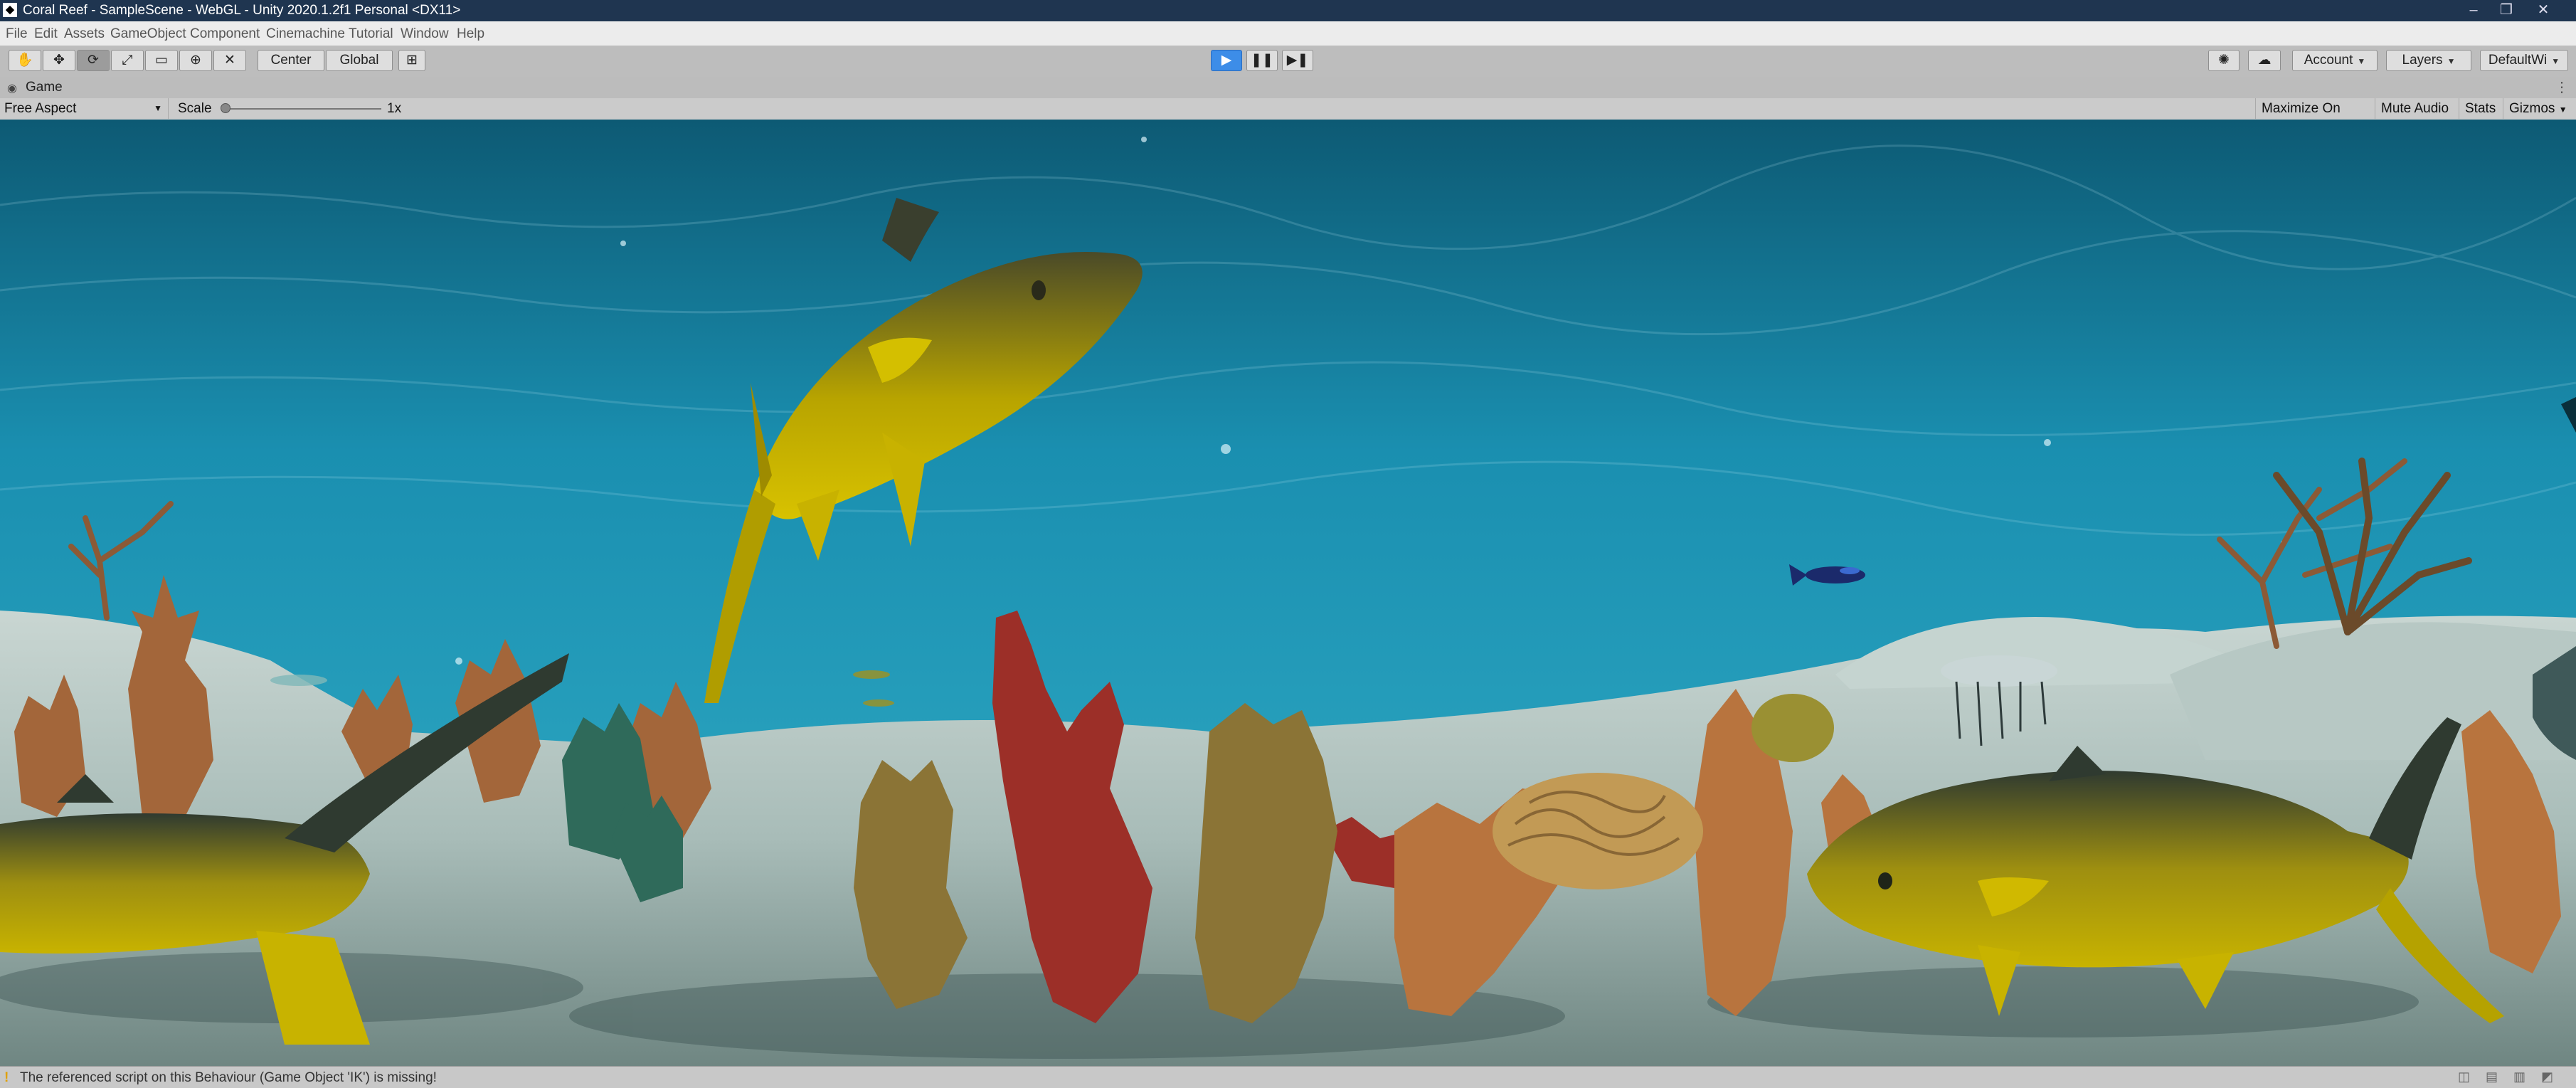  What do you see at coordinates (93, 60) in the screenshot?
I see `rotate-tool-icon: ⟳` at bounding box center [93, 60].